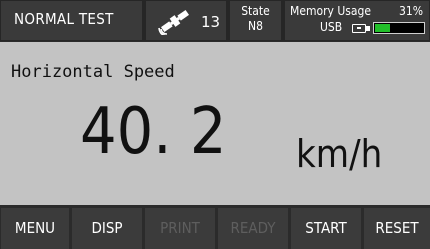  What do you see at coordinates (153, 132) in the screenshot?
I see `measurement-value: 40. 2` at bounding box center [153, 132].